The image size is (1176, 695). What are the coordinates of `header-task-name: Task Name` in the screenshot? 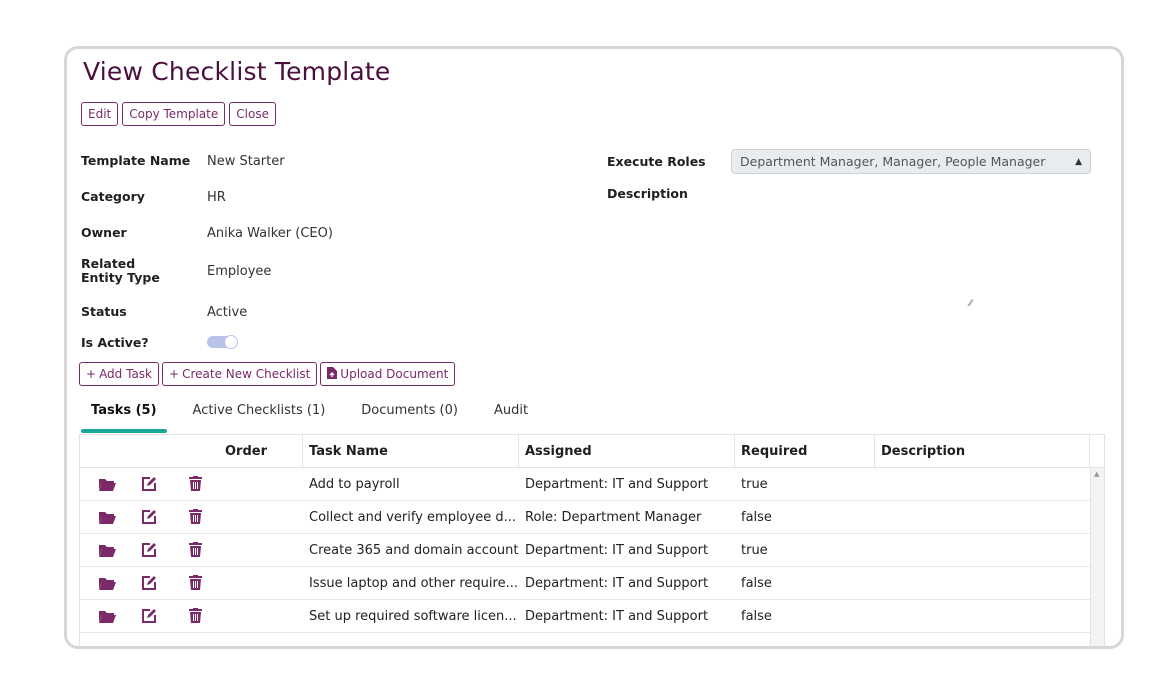 It's located at (411, 451).